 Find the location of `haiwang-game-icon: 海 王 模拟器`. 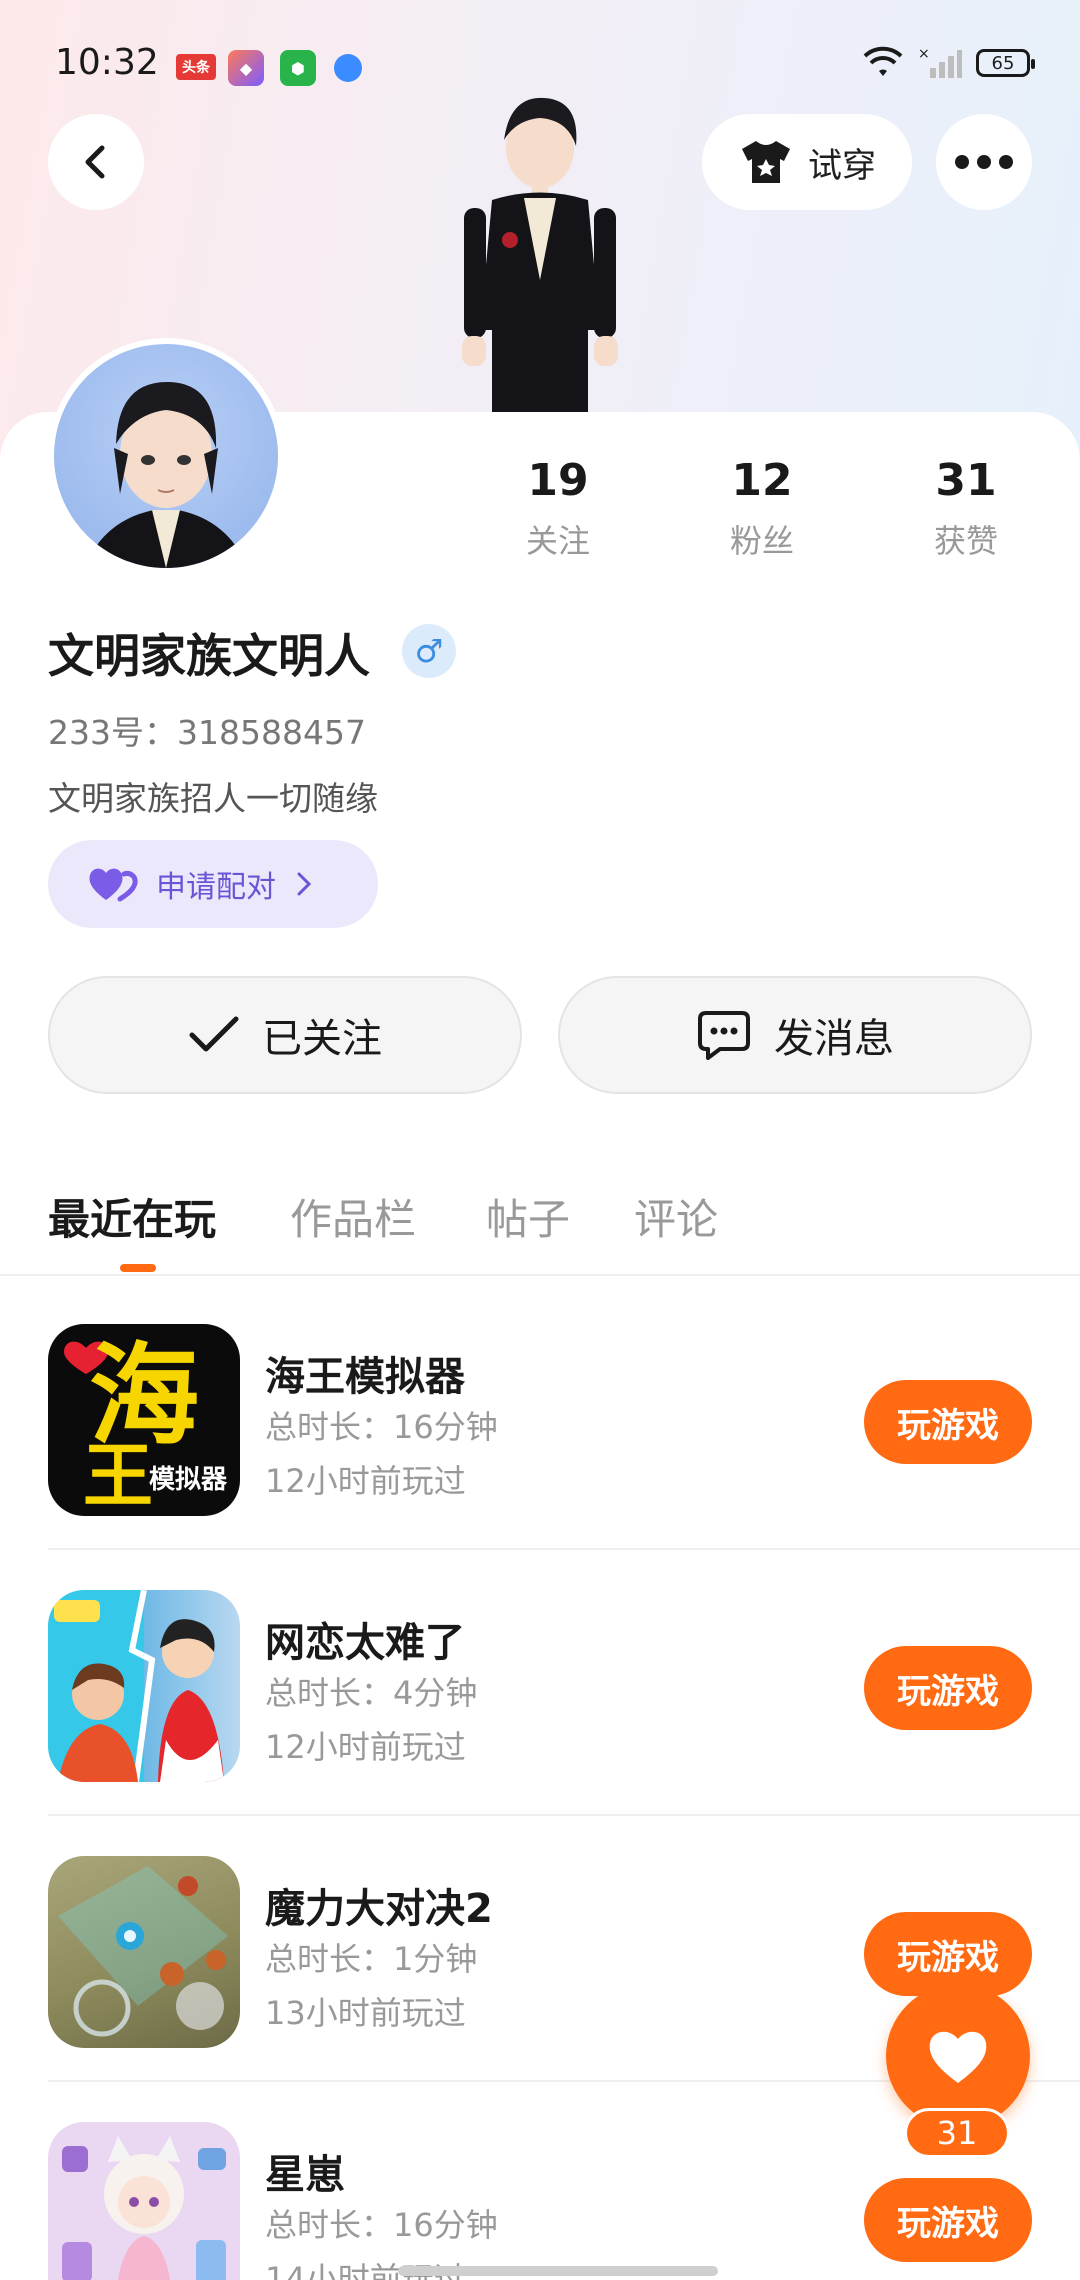

haiwang-game-icon: 海 王 模拟器 is located at coordinates (144, 1420).